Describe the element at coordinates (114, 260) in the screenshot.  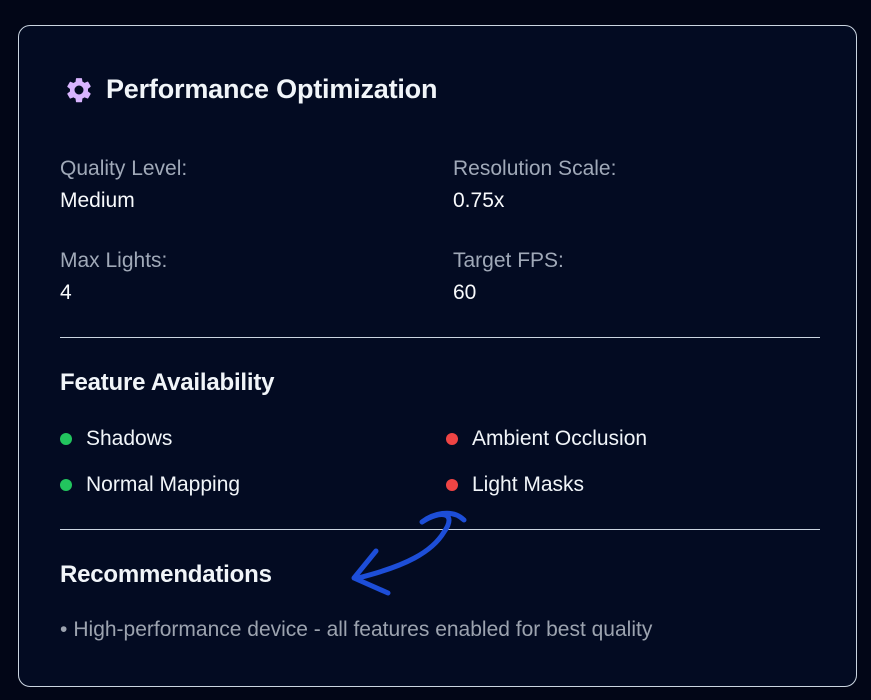
I see `stat-label: Max Lights:` at that location.